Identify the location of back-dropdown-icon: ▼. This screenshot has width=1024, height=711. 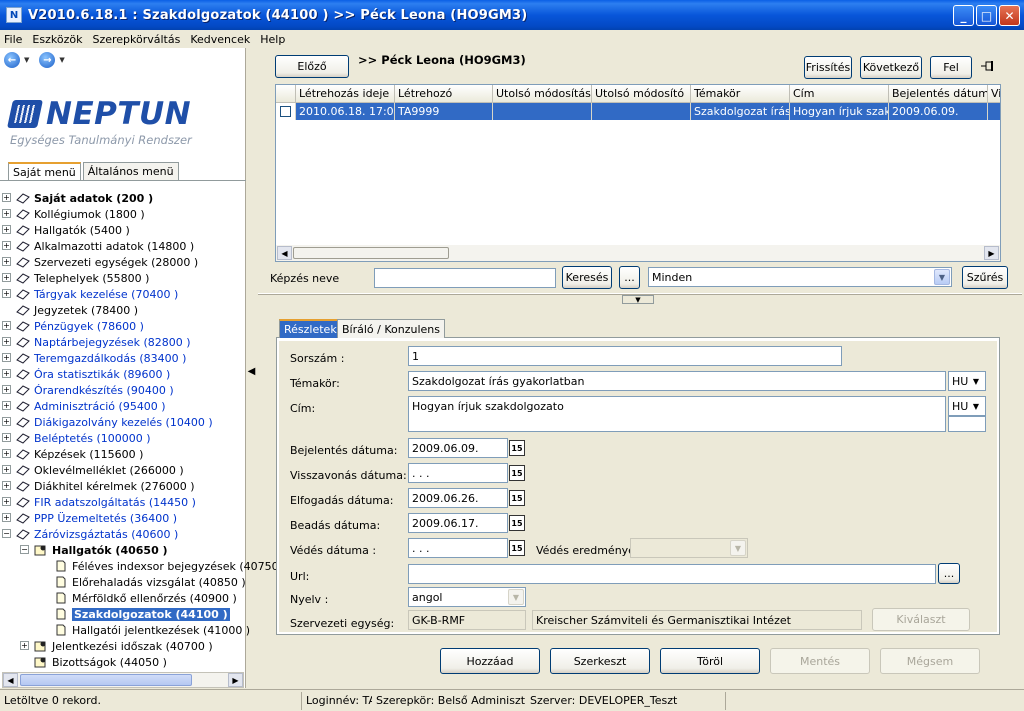
(26, 60).